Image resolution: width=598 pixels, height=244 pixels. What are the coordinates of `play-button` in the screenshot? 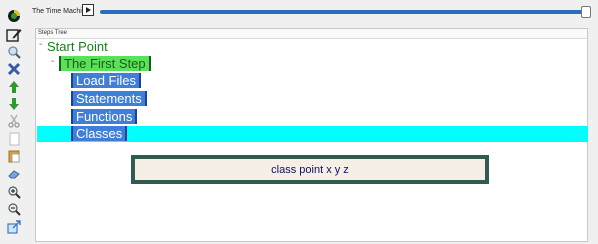 It's located at (88, 10).